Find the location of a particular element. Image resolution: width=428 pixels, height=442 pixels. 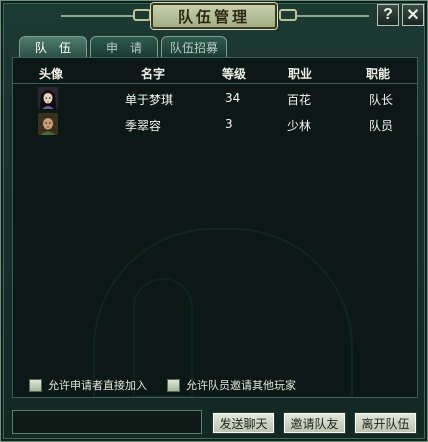

header-role: 职能 is located at coordinates (377, 74).